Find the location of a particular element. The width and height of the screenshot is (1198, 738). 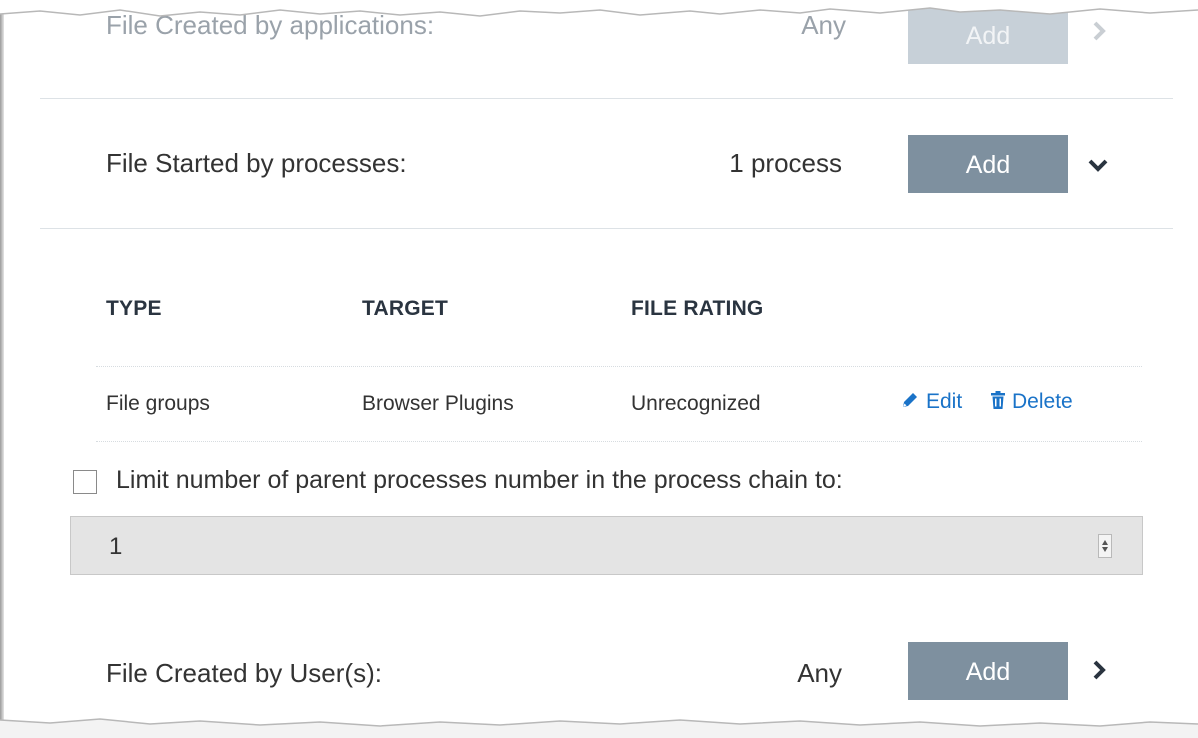

parent-process-limit-input: 1 is located at coordinates (606, 545).